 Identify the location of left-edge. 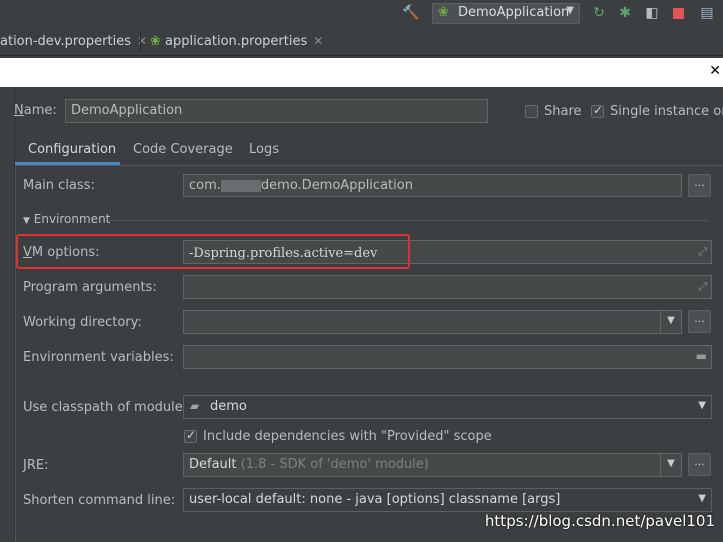
(7, 314).